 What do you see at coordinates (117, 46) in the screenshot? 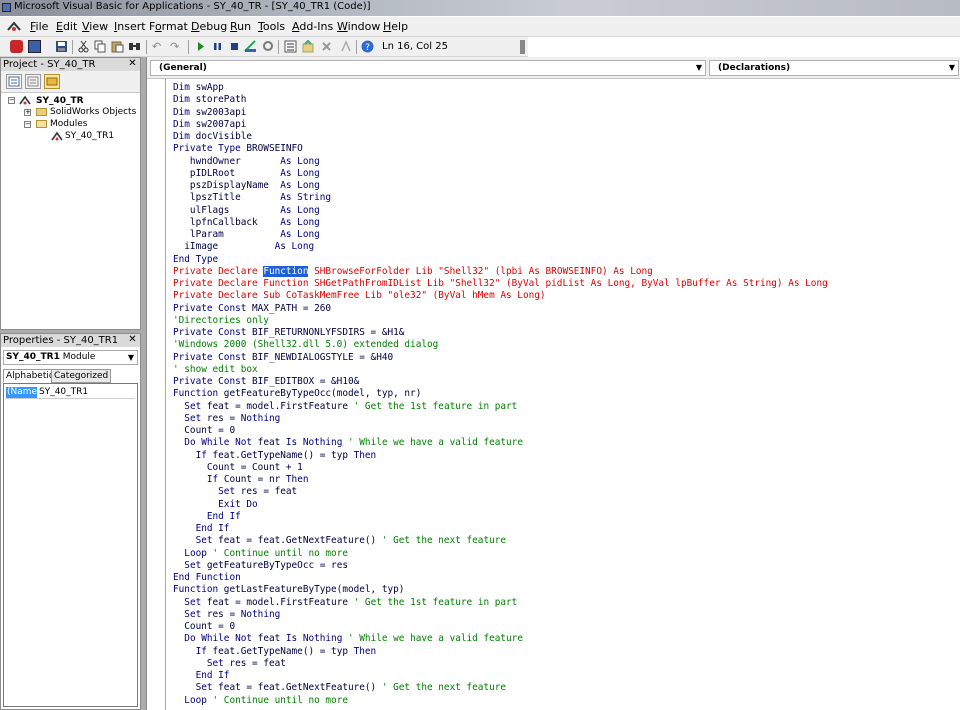
I see `paste-icon` at bounding box center [117, 46].